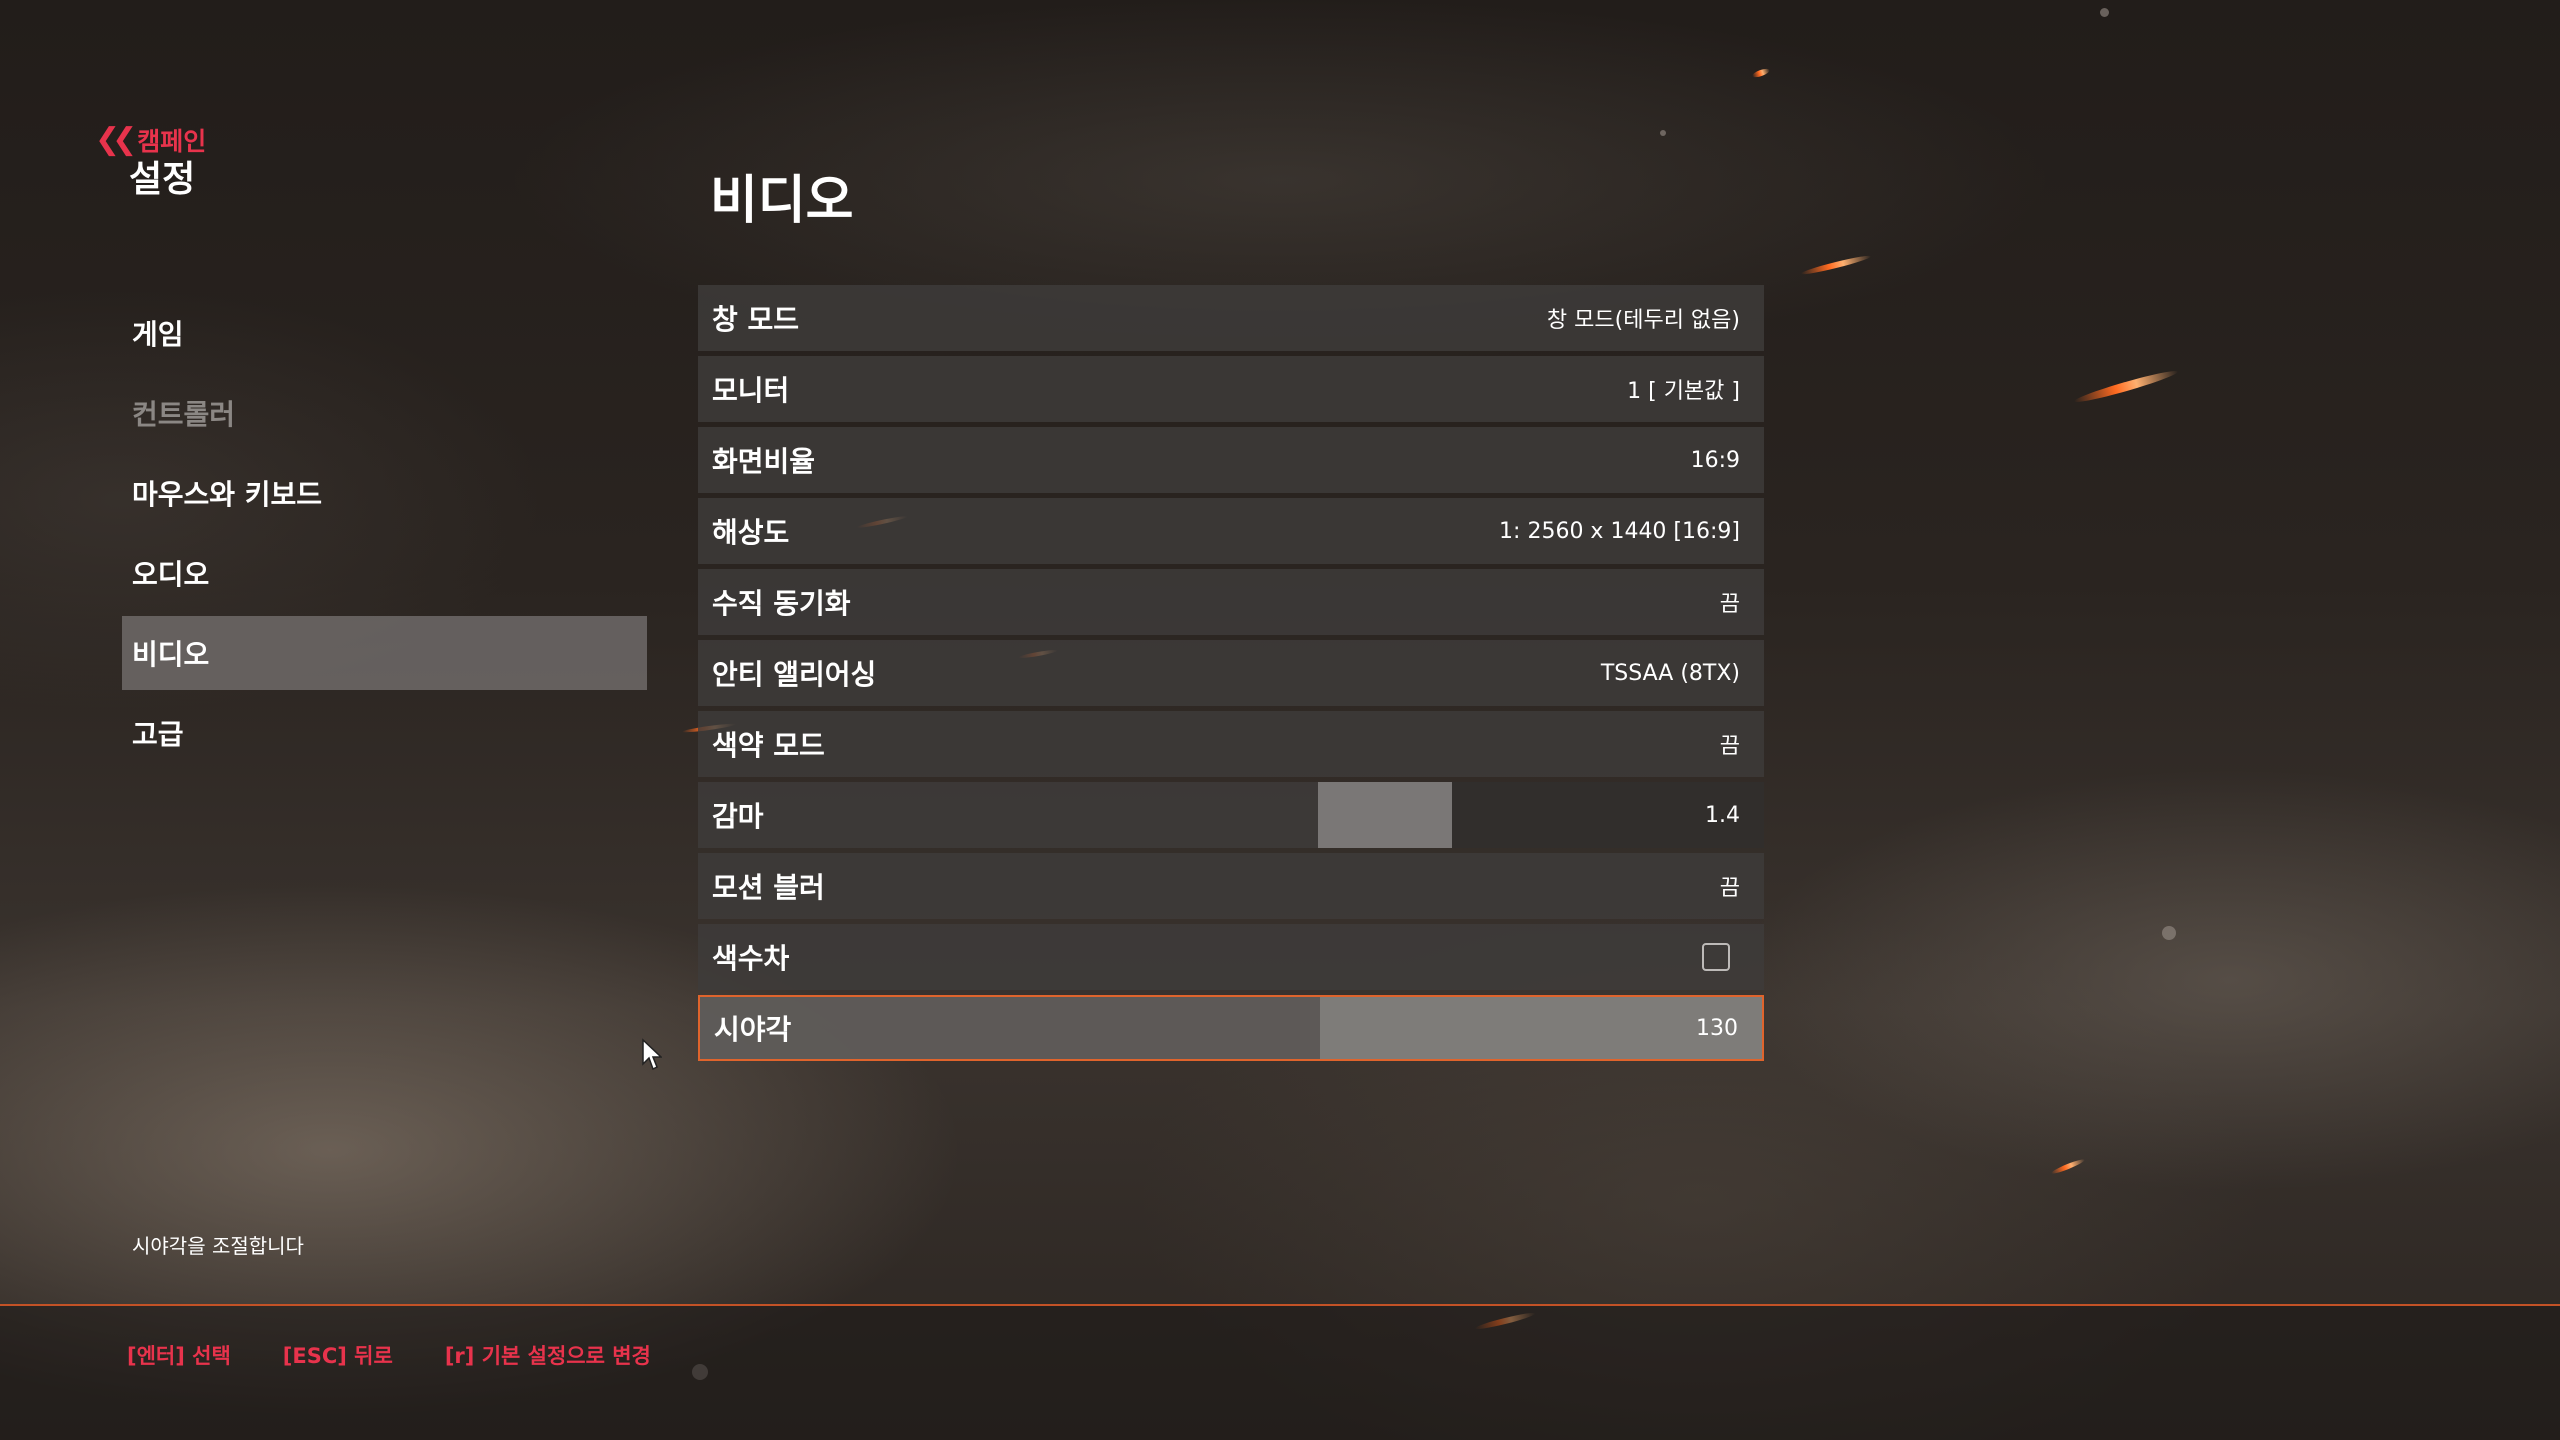 The width and height of the screenshot is (2560, 1440). What do you see at coordinates (1541, 815) in the screenshot?
I see `gamma-slider` at bounding box center [1541, 815].